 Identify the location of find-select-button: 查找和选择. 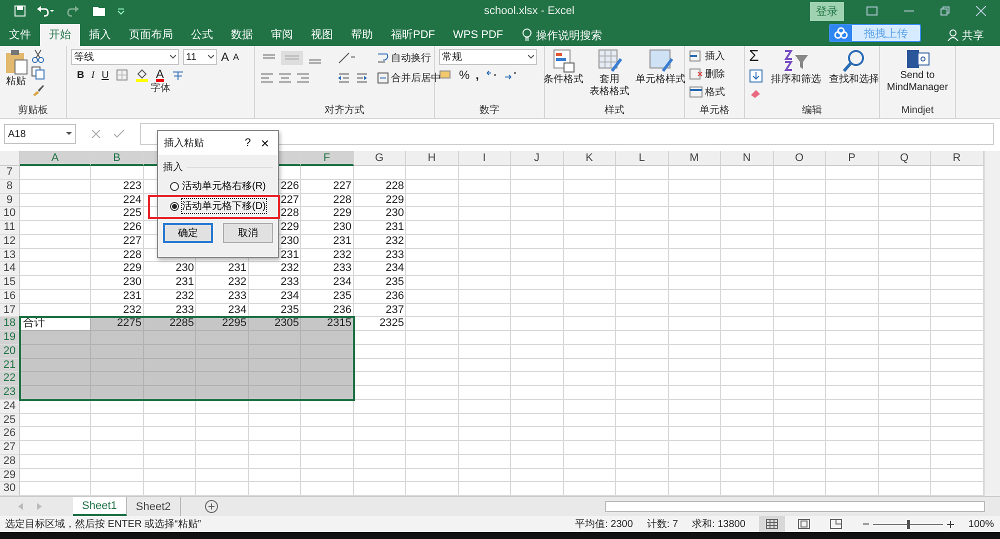
(854, 76).